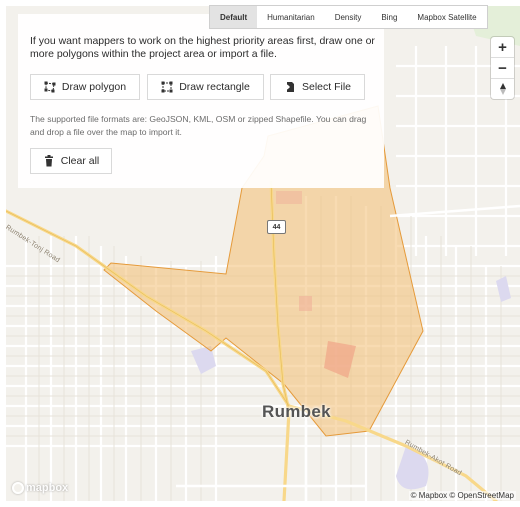  Describe the element at coordinates (167, 87) in the screenshot. I see `rectangle-icon` at that location.